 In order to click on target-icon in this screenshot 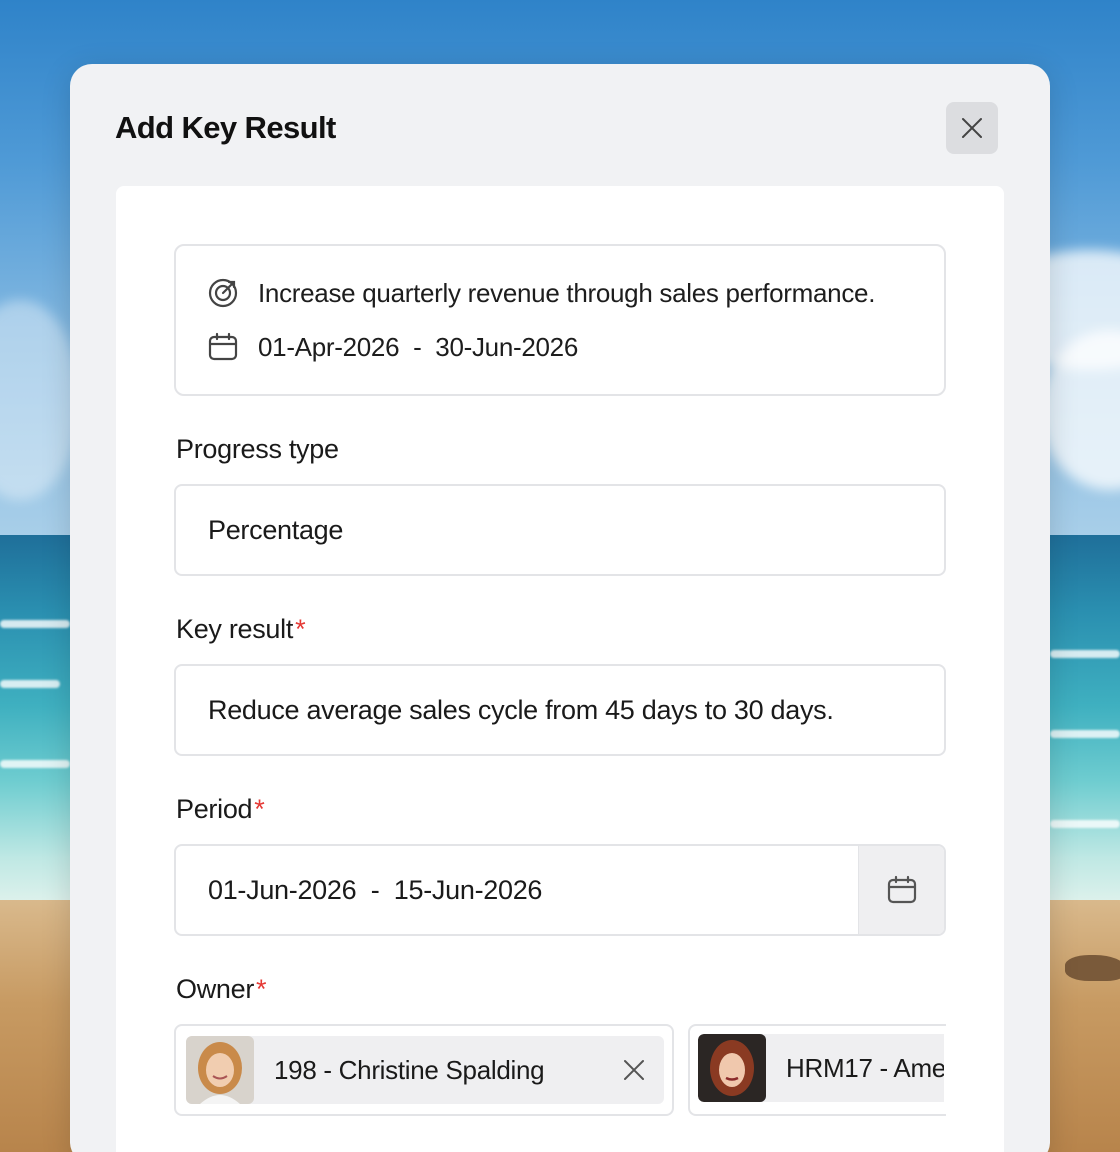, I will do `click(223, 293)`.